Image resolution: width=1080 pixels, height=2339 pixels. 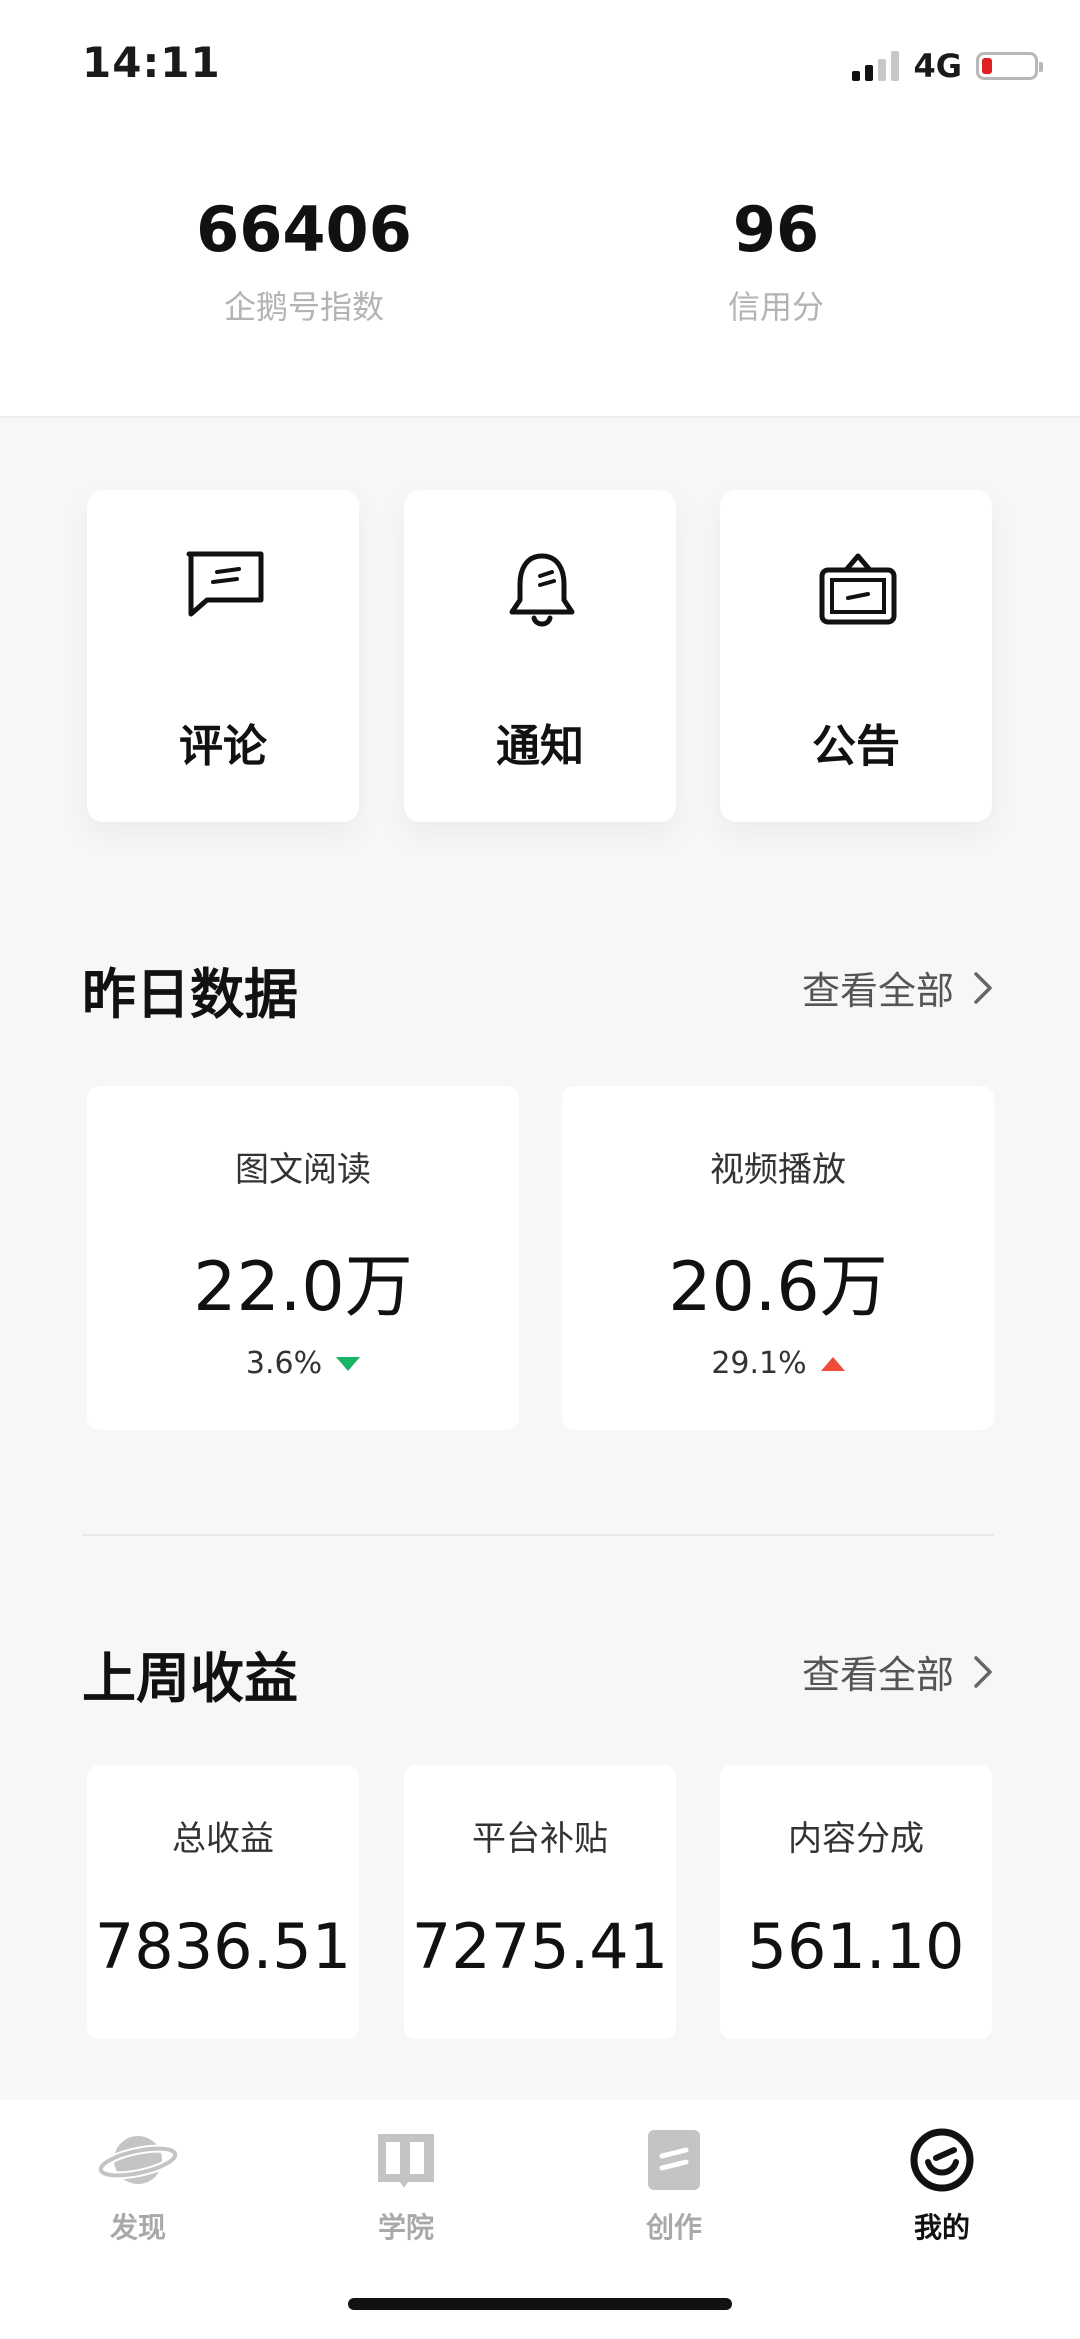 I want to click on earn-value: 561.10, so click(x=856, y=1946).